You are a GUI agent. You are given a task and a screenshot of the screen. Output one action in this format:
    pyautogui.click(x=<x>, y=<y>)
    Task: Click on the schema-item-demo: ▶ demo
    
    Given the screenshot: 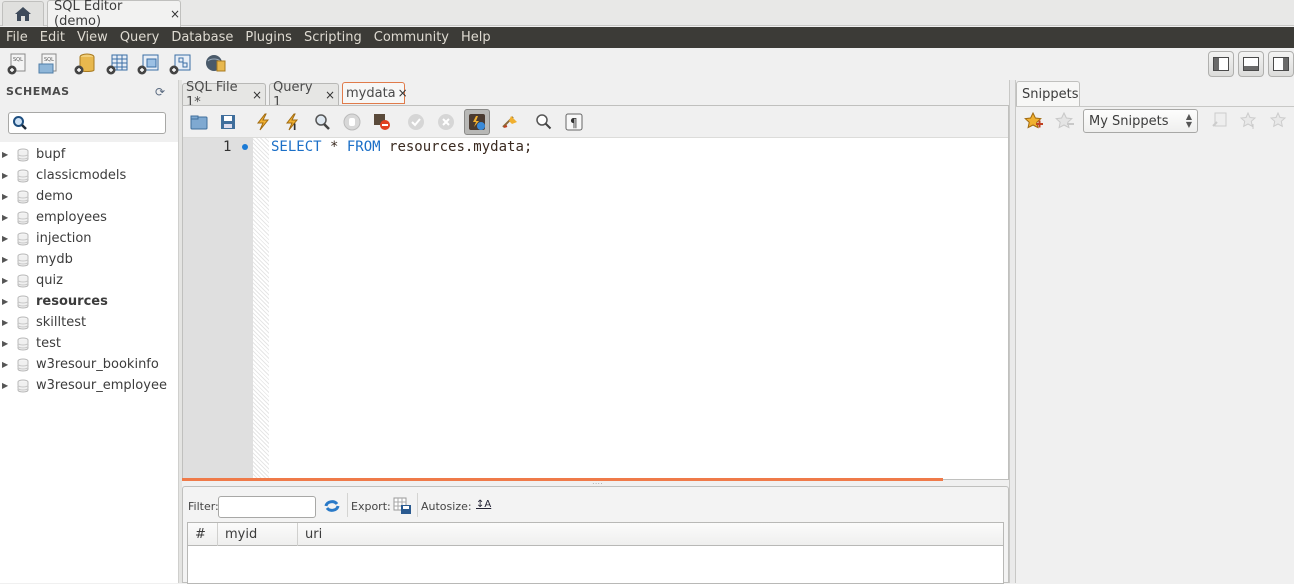 What is the action you would take?
    pyautogui.click(x=89, y=196)
    